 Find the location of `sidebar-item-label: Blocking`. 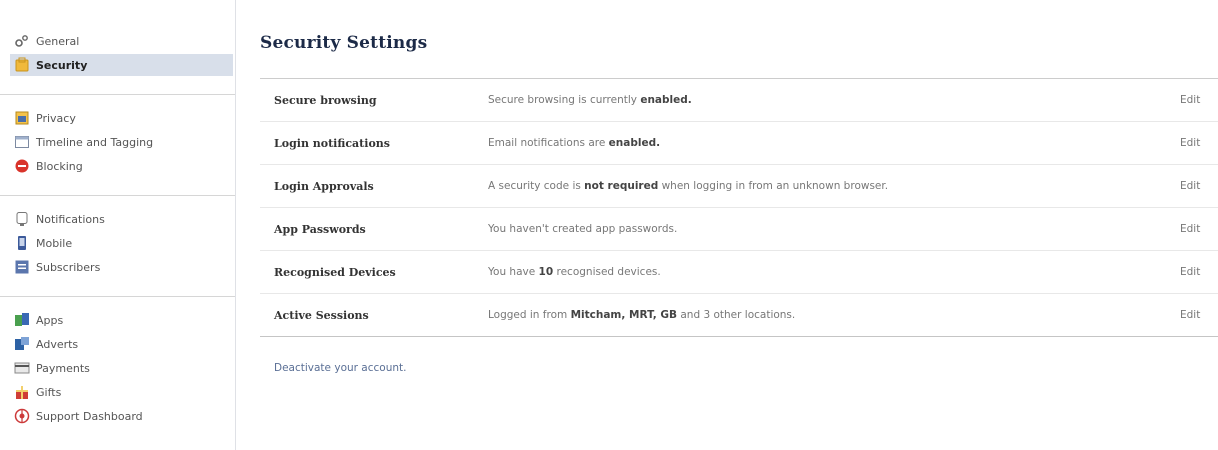

sidebar-item-label: Blocking is located at coordinates (59, 166).